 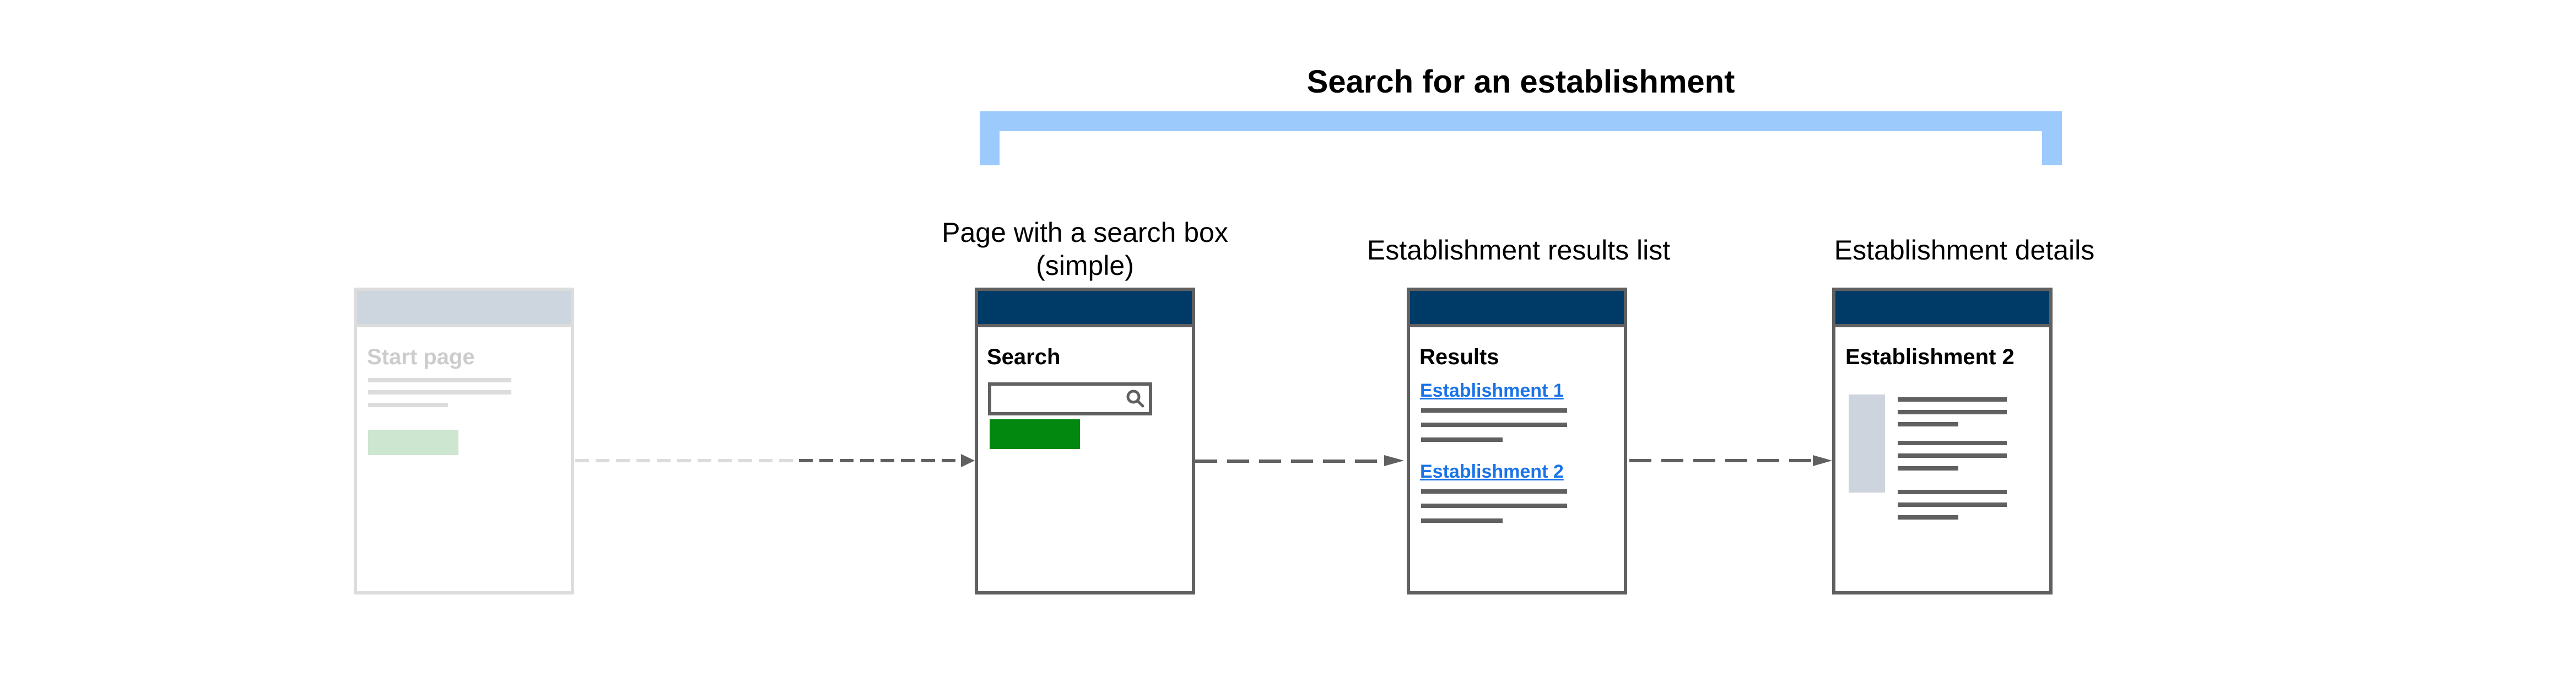 I want to click on result-link-2: Establishment 2, so click(x=1492, y=472).